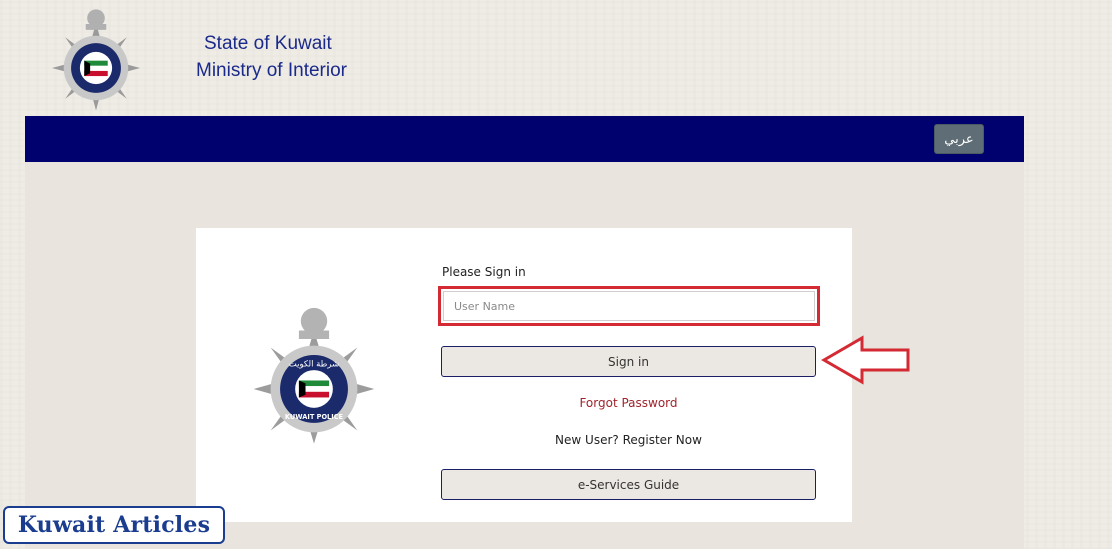 This screenshot has height=549, width=1112. Describe the element at coordinates (314, 417) in the screenshot. I see `svg-text: KUWAIT POLICE` at that location.